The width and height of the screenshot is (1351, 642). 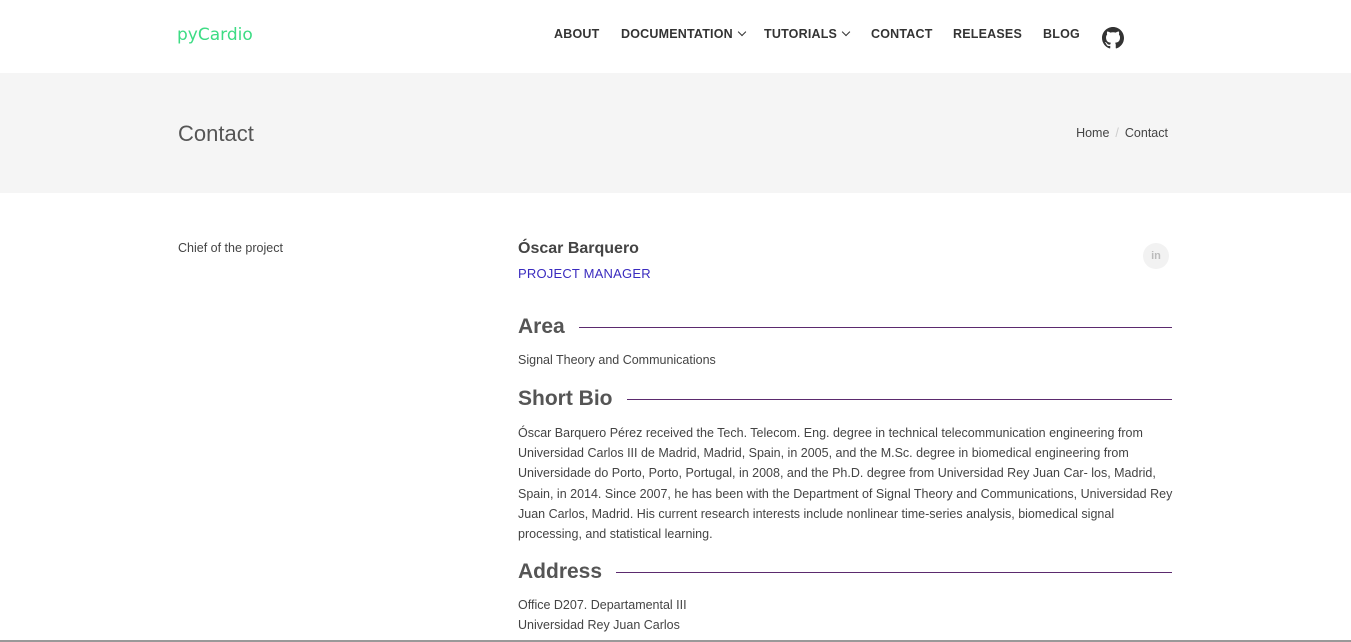 What do you see at coordinates (1146, 133) in the screenshot?
I see `breadcrumb-current: Contact` at bounding box center [1146, 133].